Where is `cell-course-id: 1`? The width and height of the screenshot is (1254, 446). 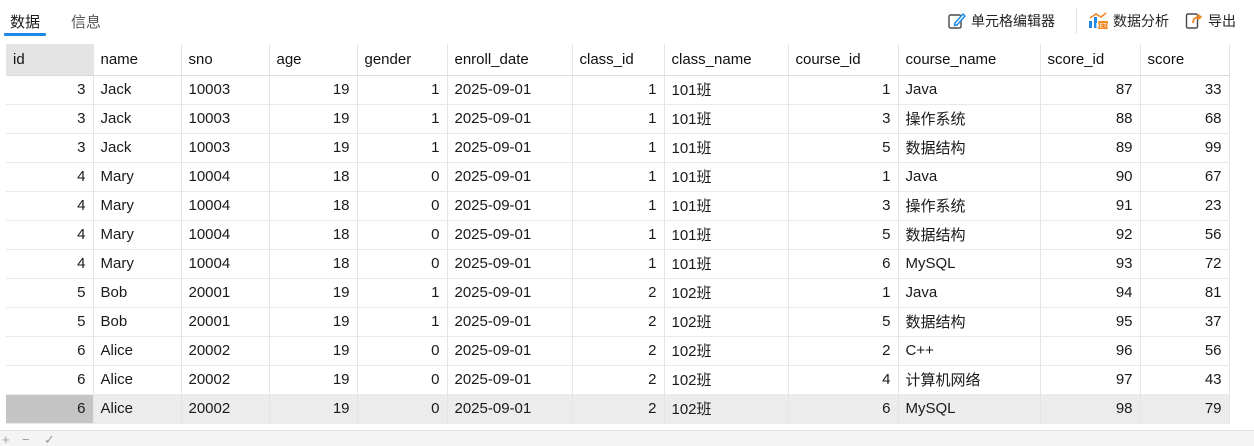 cell-course-id: 1 is located at coordinates (843, 90).